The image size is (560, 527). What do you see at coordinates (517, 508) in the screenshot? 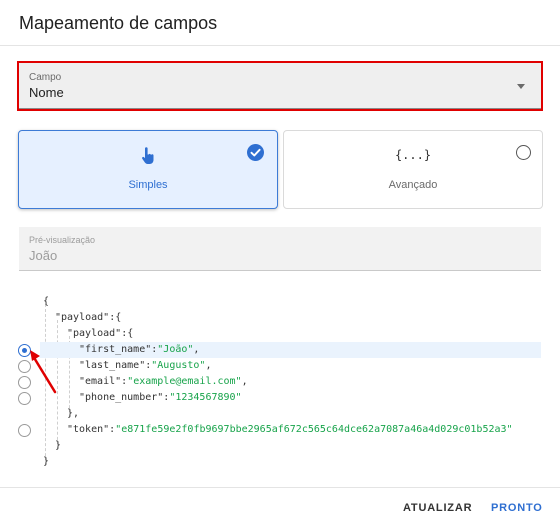
I see `done-button: PRONTO` at bounding box center [517, 508].